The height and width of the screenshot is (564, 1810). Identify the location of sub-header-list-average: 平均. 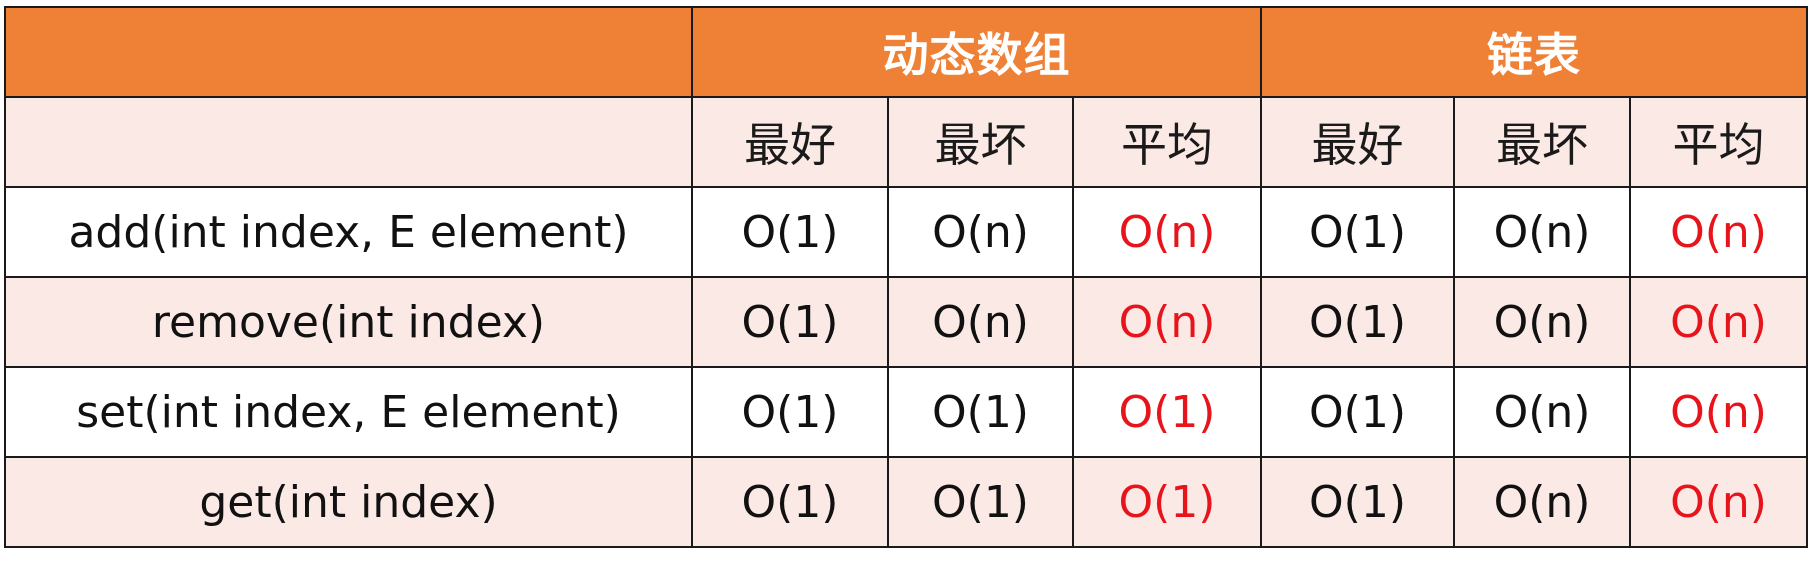
(1719, 142).